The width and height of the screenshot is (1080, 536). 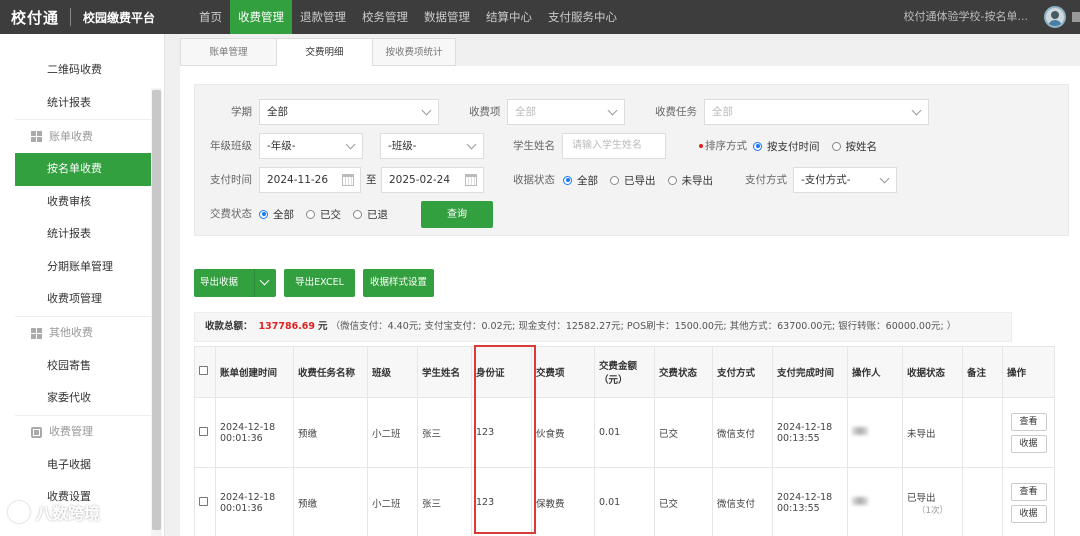 What do you see at coordinates (83, 202) in the screenshot?
I see `sidebar-item-4: 收费审核` at bounding box center [83, 202].